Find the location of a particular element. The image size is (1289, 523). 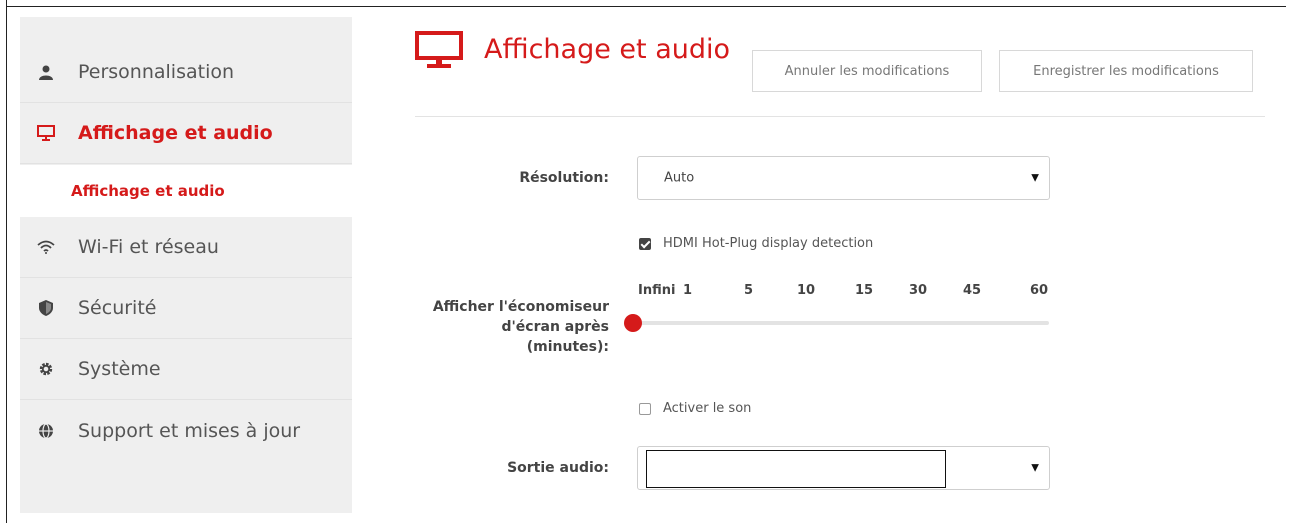

sidebar-item-wifi-reseau: Wi-Fi et réseau is located at coordinates (186, 247).